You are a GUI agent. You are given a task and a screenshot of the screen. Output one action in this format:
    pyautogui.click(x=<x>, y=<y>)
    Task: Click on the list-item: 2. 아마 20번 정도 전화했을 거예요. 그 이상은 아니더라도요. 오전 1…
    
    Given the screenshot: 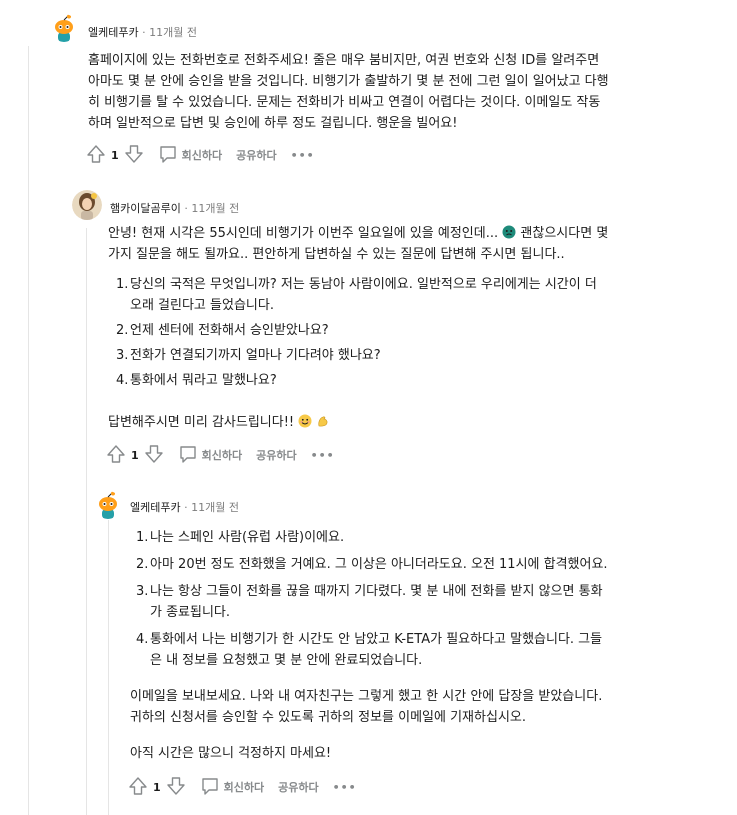 What is the action you would take?
    pyautogui.click(x=372, y=564)
    